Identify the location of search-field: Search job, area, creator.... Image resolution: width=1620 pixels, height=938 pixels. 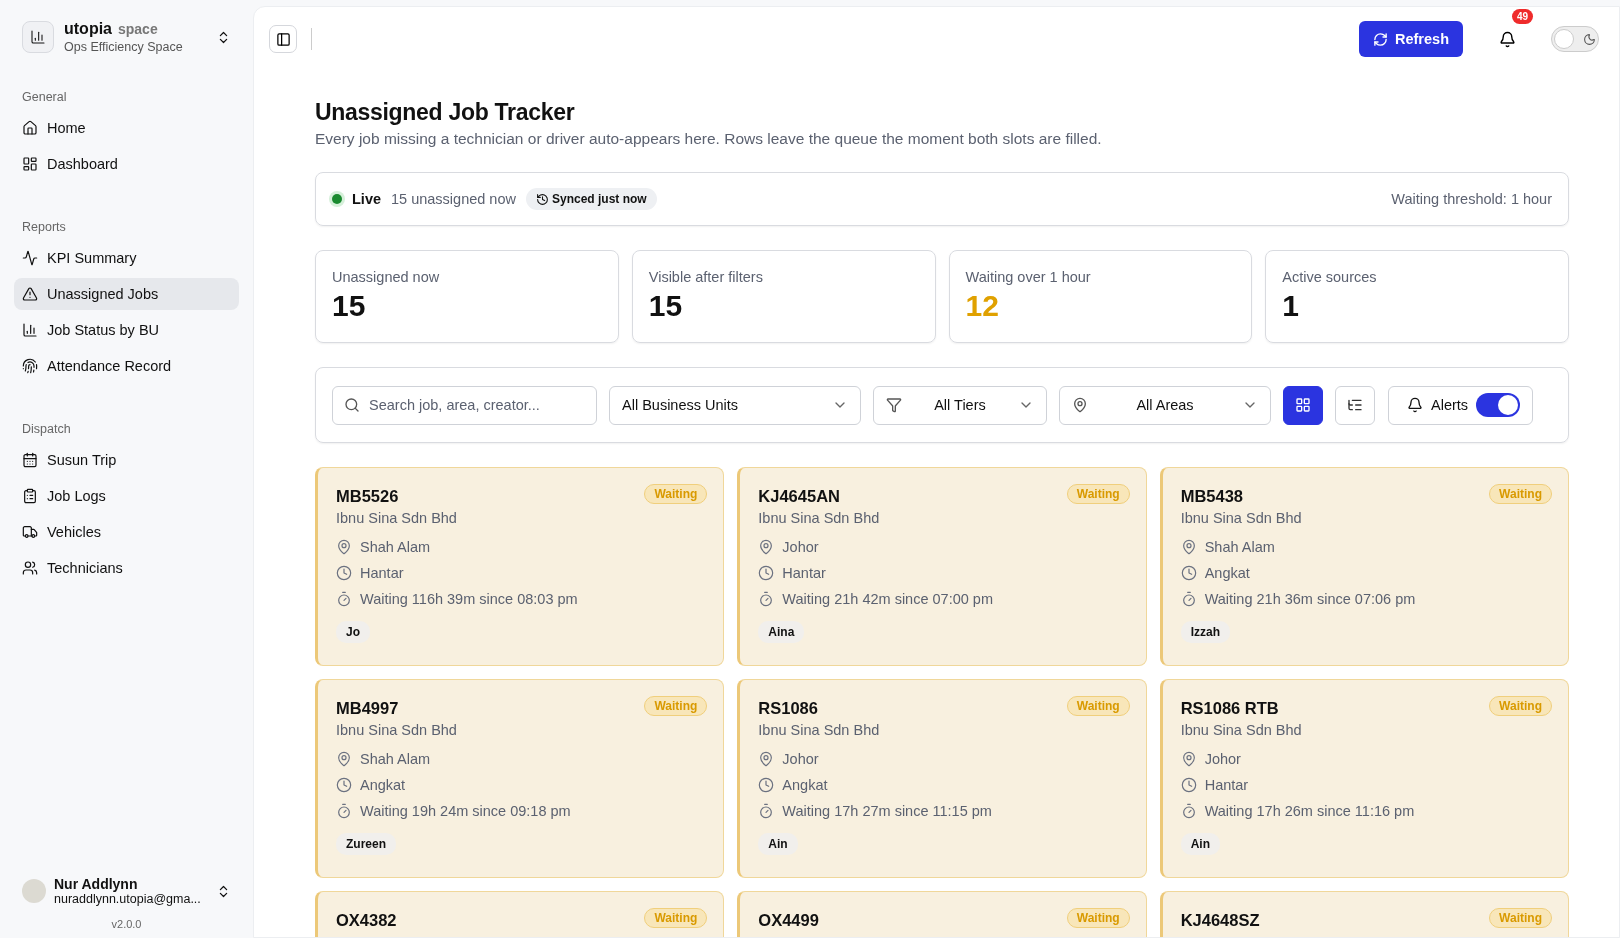
(464, 405).